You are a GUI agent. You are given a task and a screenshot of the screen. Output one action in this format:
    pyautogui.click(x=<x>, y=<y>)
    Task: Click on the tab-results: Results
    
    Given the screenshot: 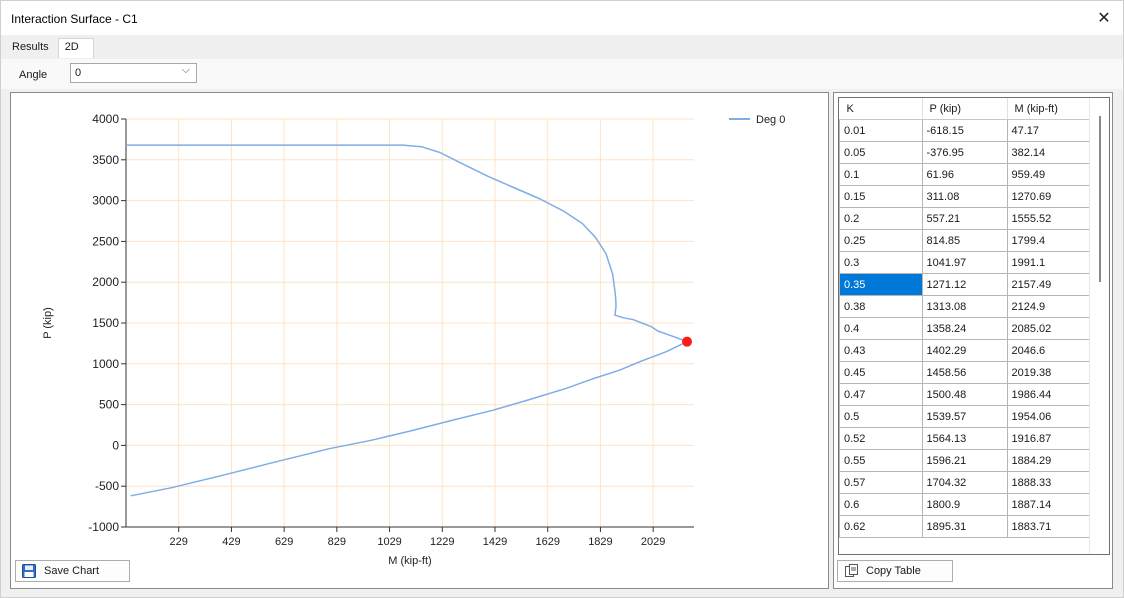 What is the action you would take?
    pyautogui.click(x=30, y=48)
    